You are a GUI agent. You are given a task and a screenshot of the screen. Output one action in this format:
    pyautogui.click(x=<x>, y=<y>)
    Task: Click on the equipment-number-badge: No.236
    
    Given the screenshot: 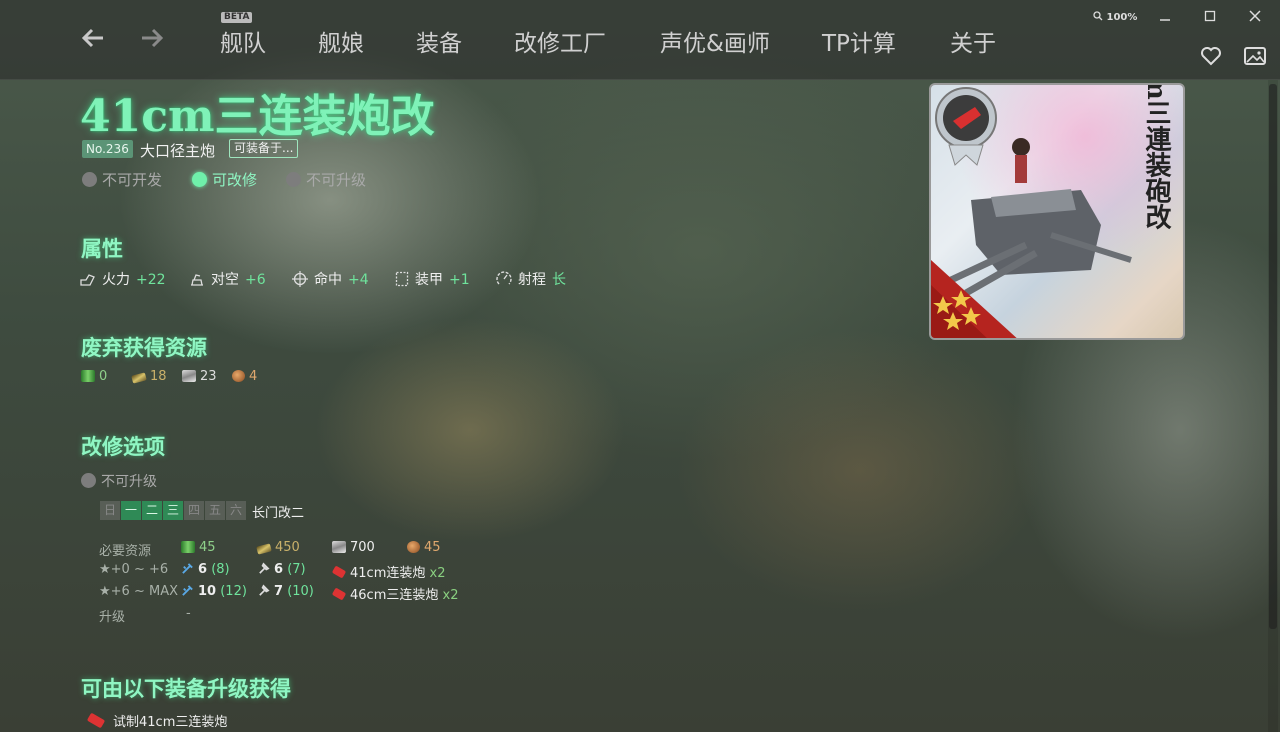 What is the action you would take?
    pyautogui.click(x=107, y=149)
    